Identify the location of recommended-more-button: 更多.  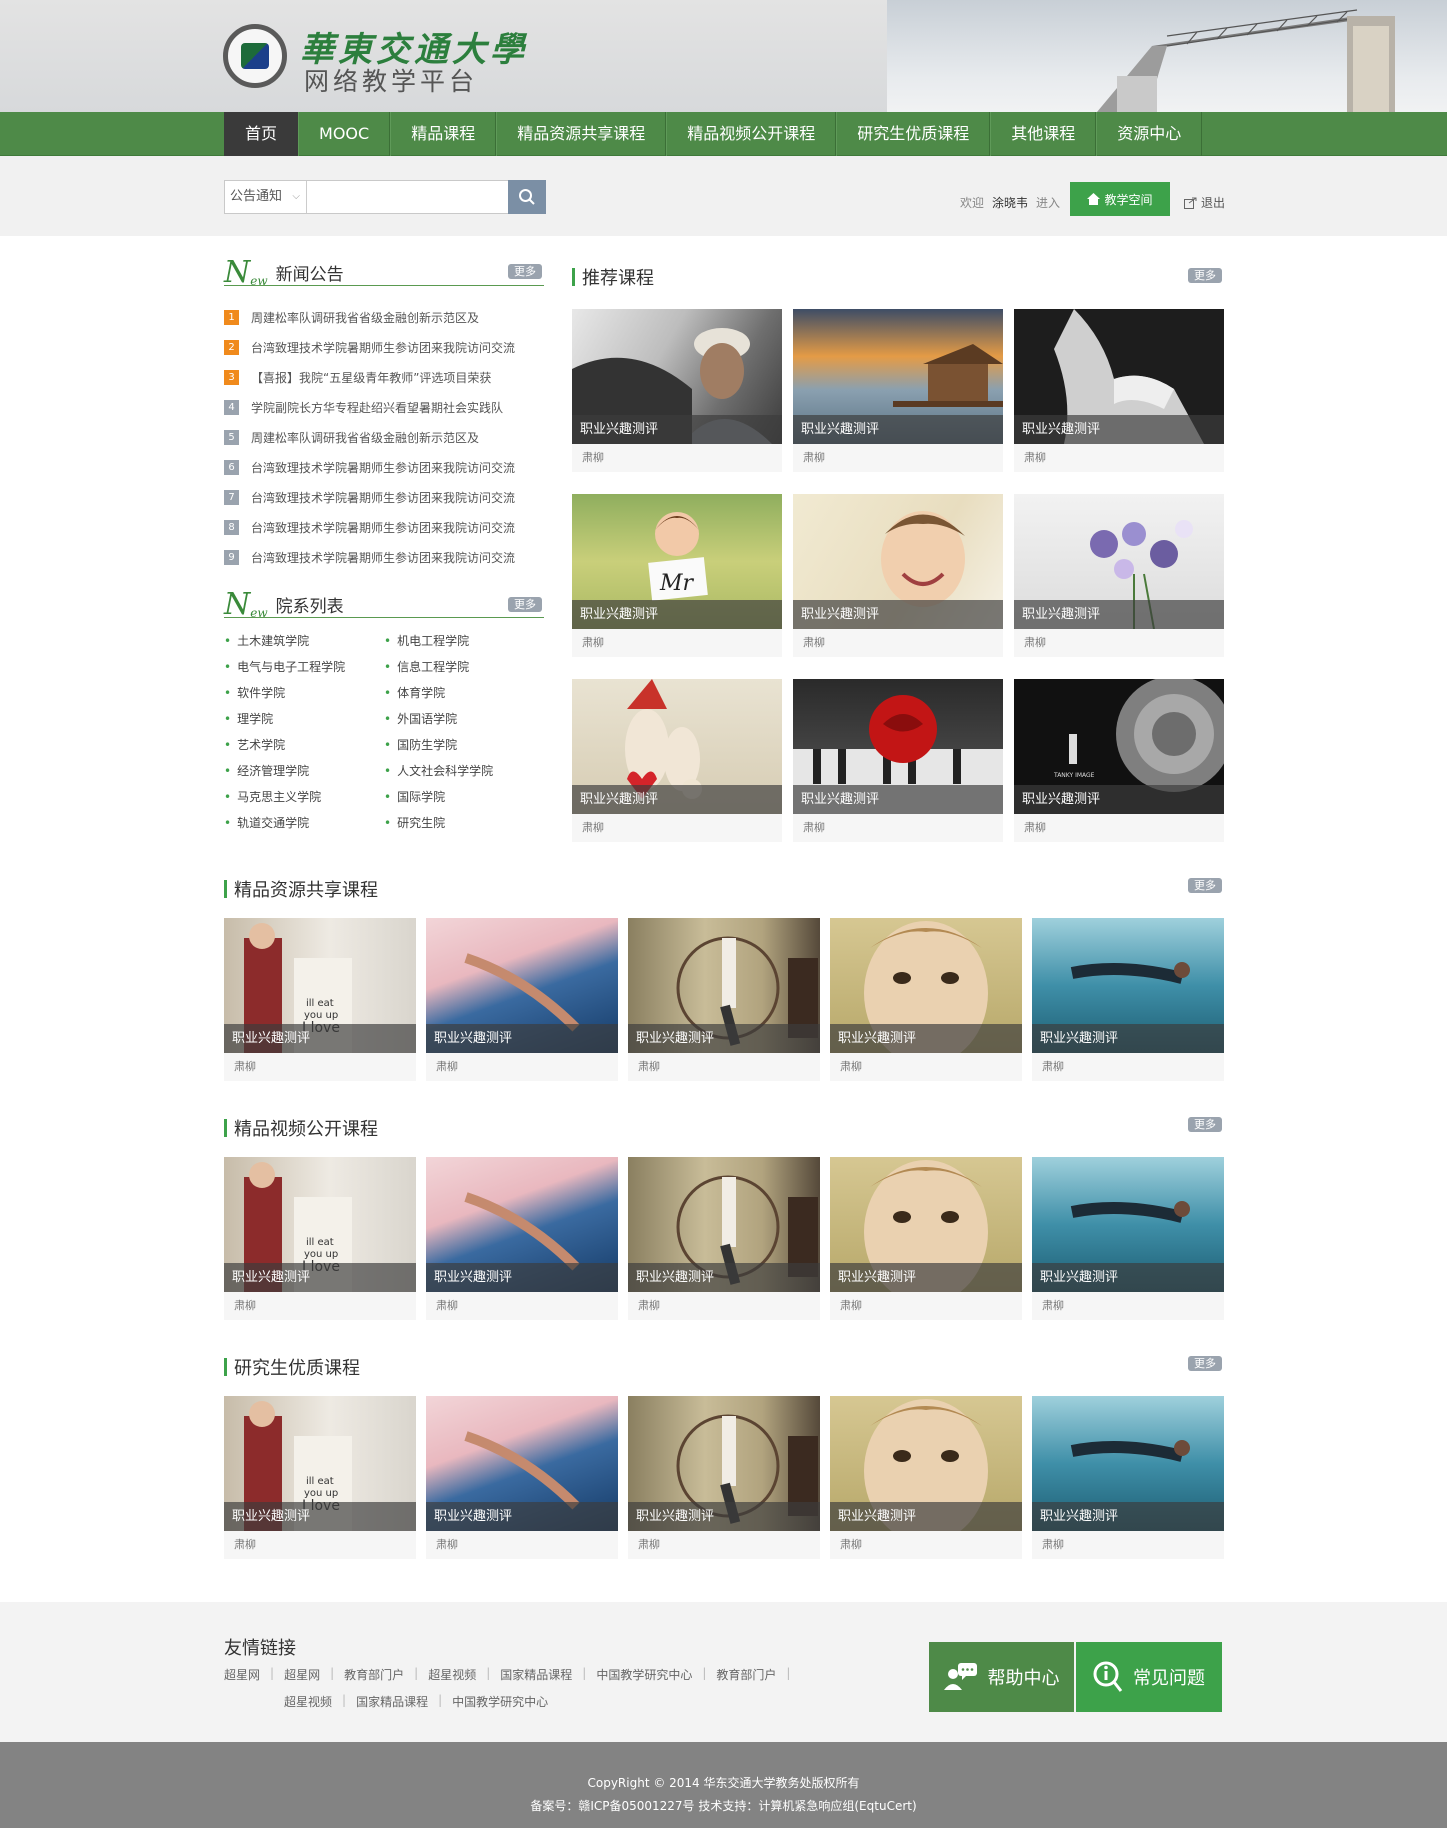
(1205, 275).